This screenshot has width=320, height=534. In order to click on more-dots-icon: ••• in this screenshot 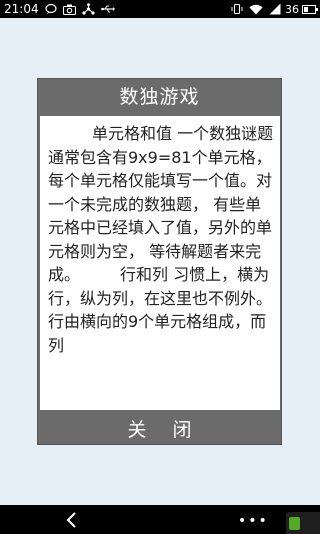, I will do `click(253, 521)`.